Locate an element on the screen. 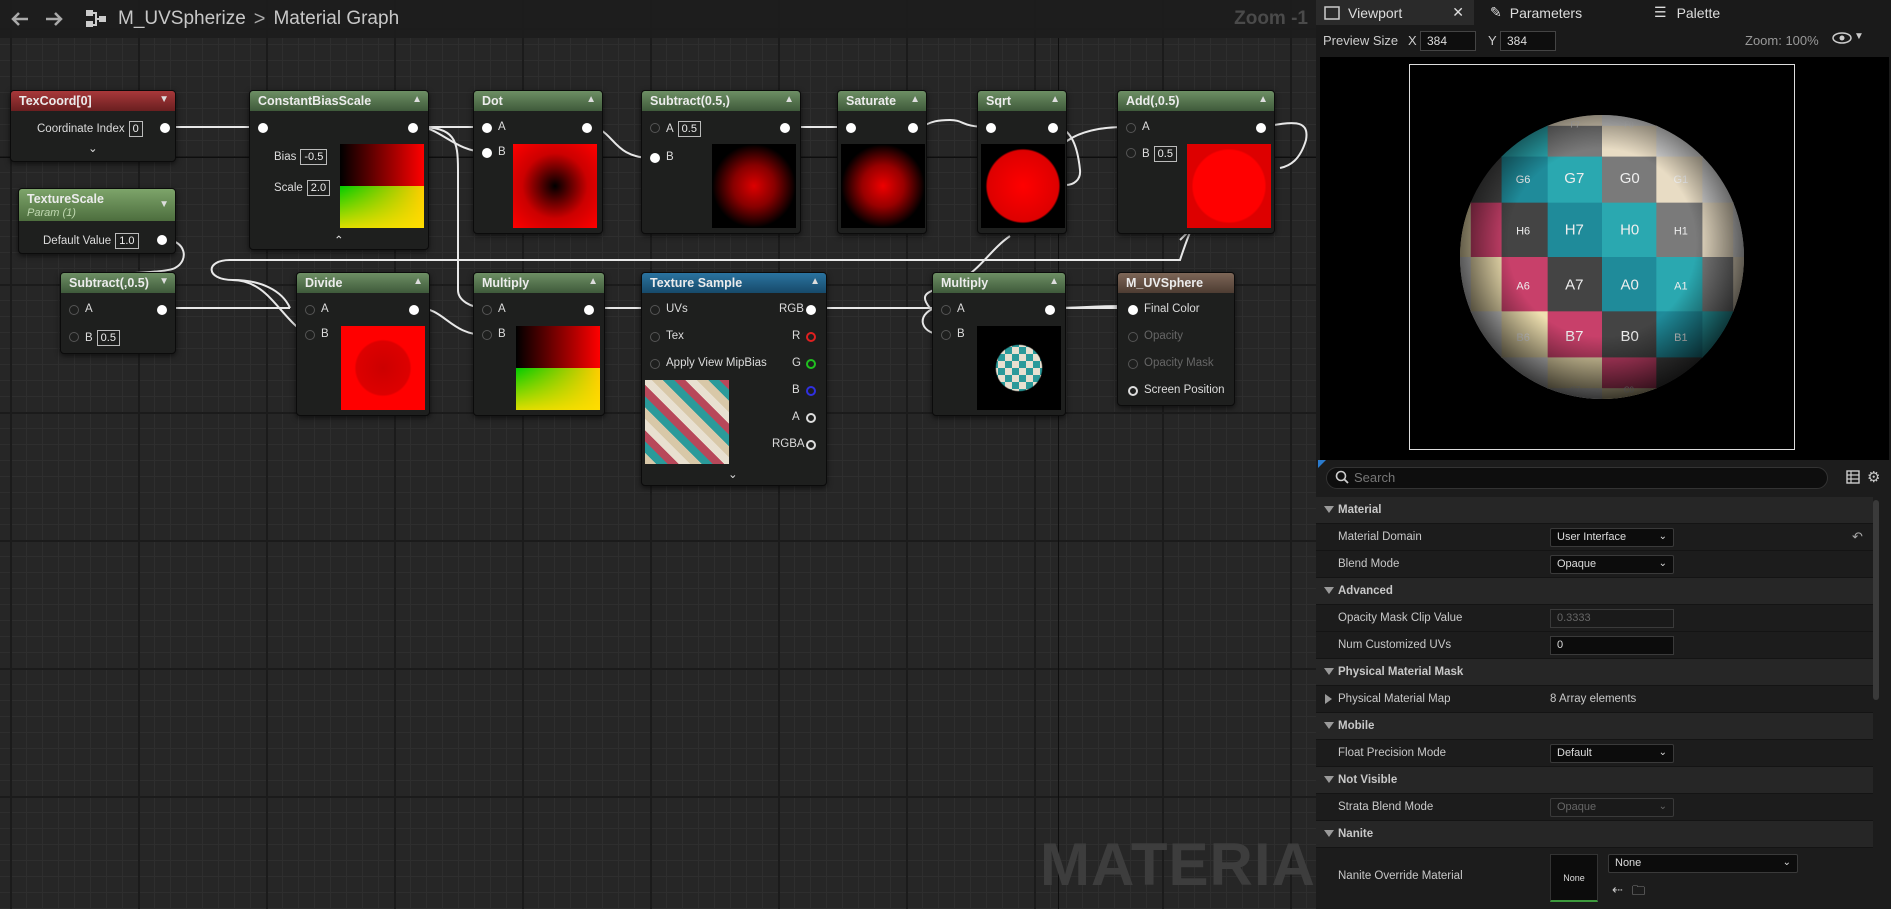 This screenshot has width=1891, height=909. details-category: Nanite is located at coordinates (1594, 834).